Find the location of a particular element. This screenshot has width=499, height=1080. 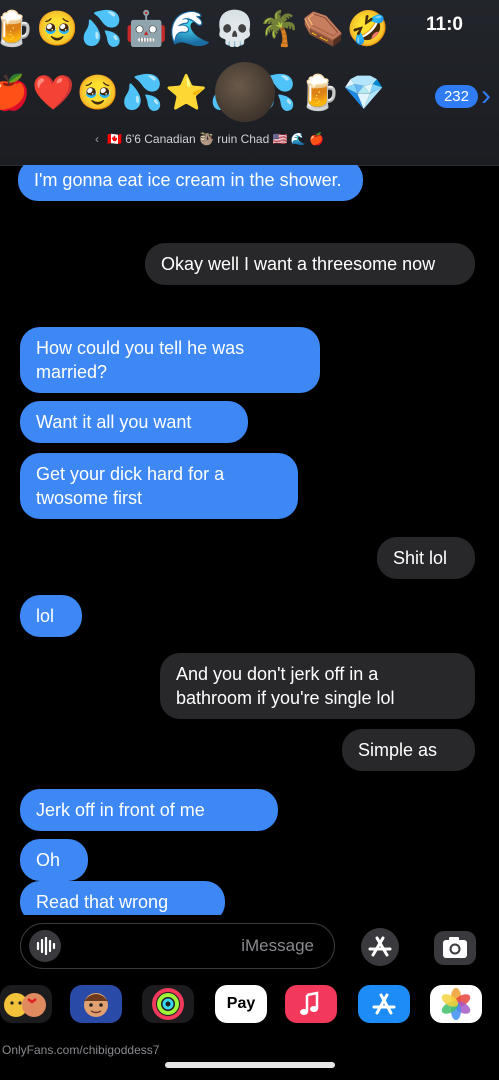

contact-emoji-row-1: 🍺🥹💦🤖🌊💀🌴⚰️🤣 is located at coordinates (245, 29).